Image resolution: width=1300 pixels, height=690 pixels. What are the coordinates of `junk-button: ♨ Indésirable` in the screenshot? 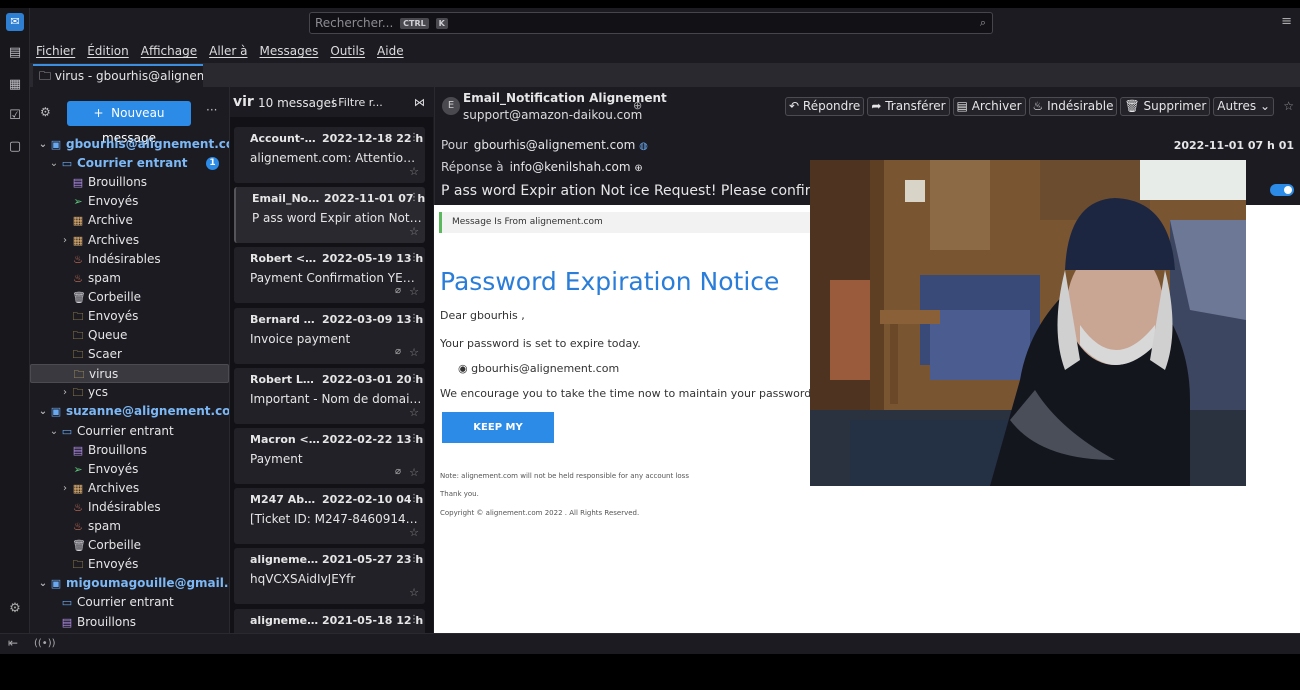 It's located at (1073, 106).